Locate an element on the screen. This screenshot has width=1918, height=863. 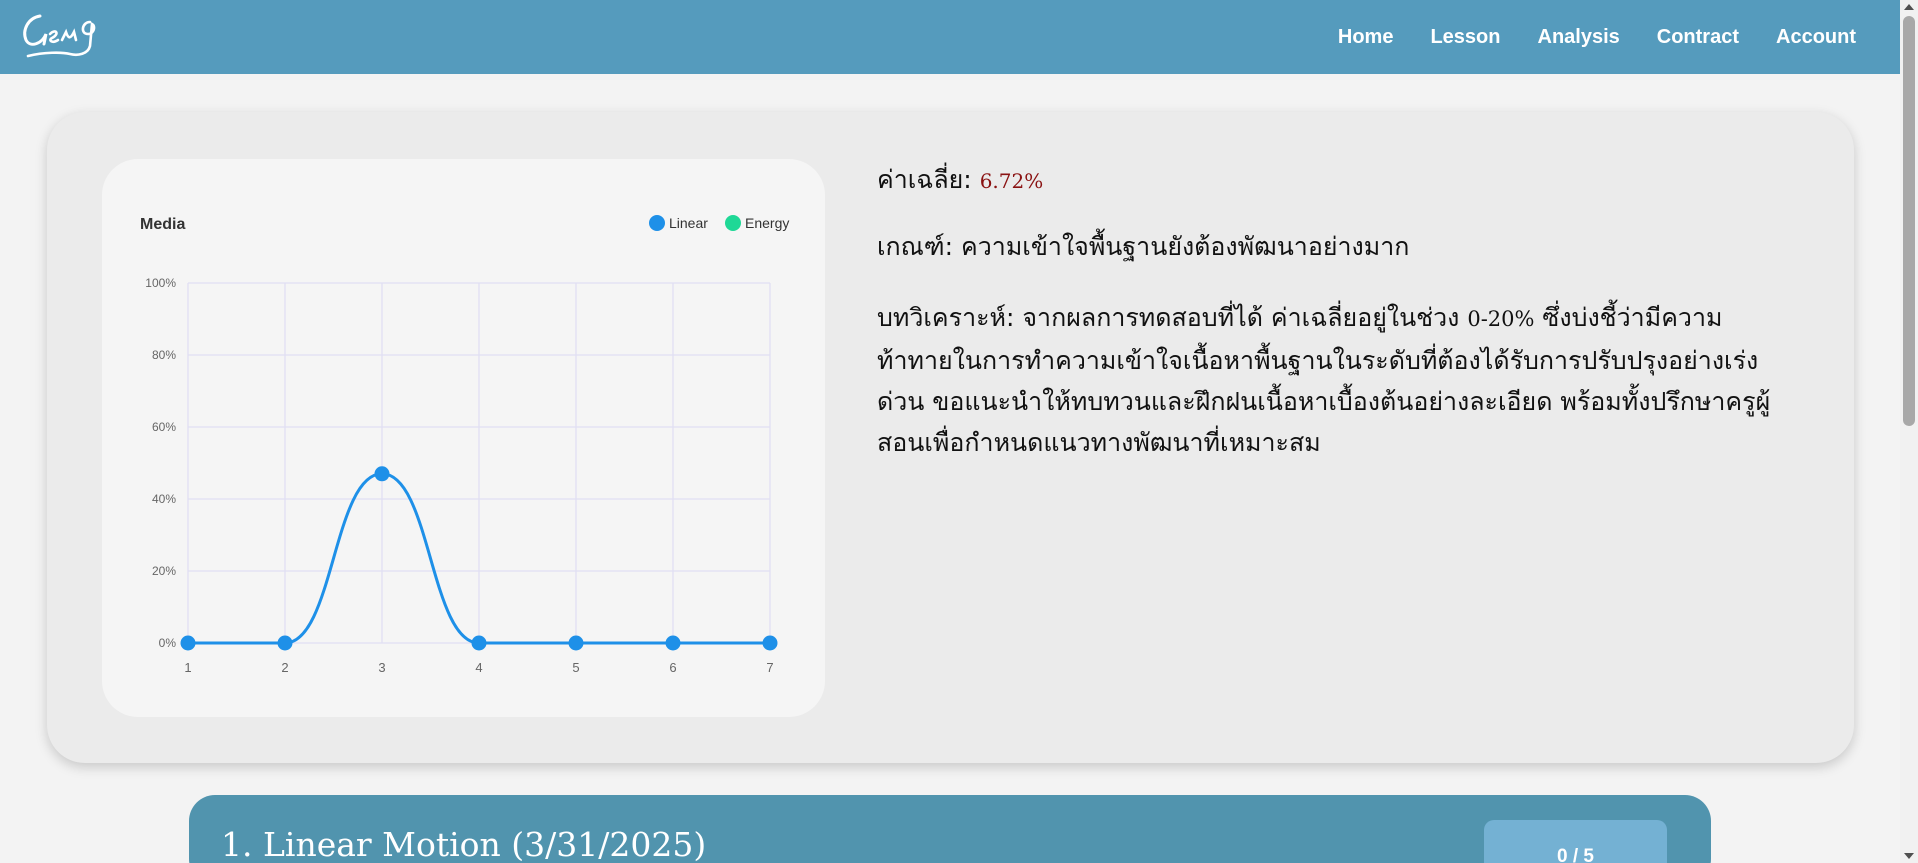
analysis-text-start: จากผลการทดสอบที่ได้ ค่าเฉลี่ยอยู่ในช่วง is located at coordinates (1241, 317).